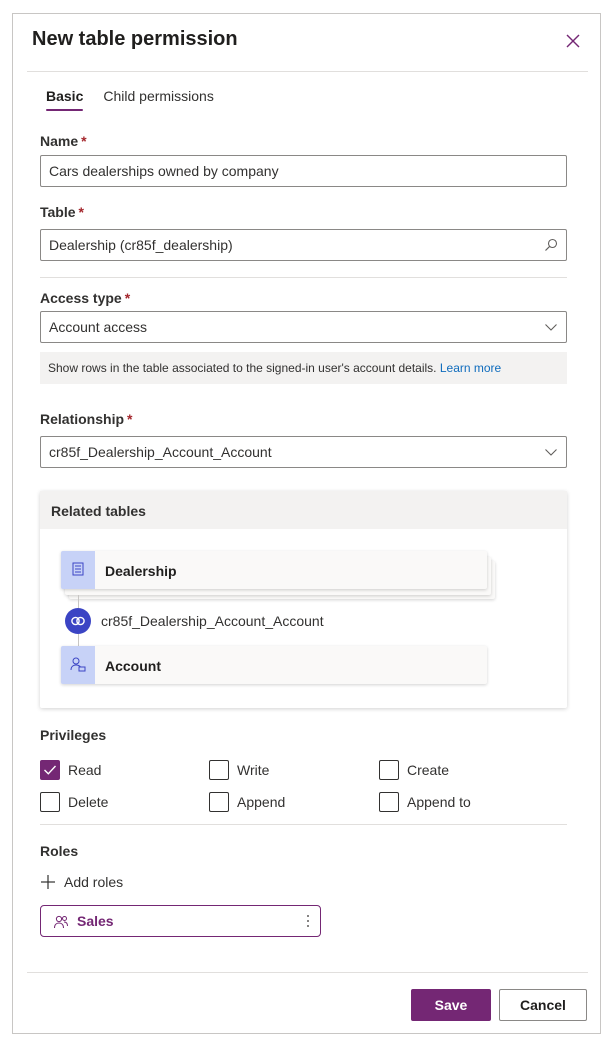 The height and width of the screenshot is (1048, 616). Describe the element at coordinates (59, 141) in the screenshot. I see `name-label-text: Name` at that location.